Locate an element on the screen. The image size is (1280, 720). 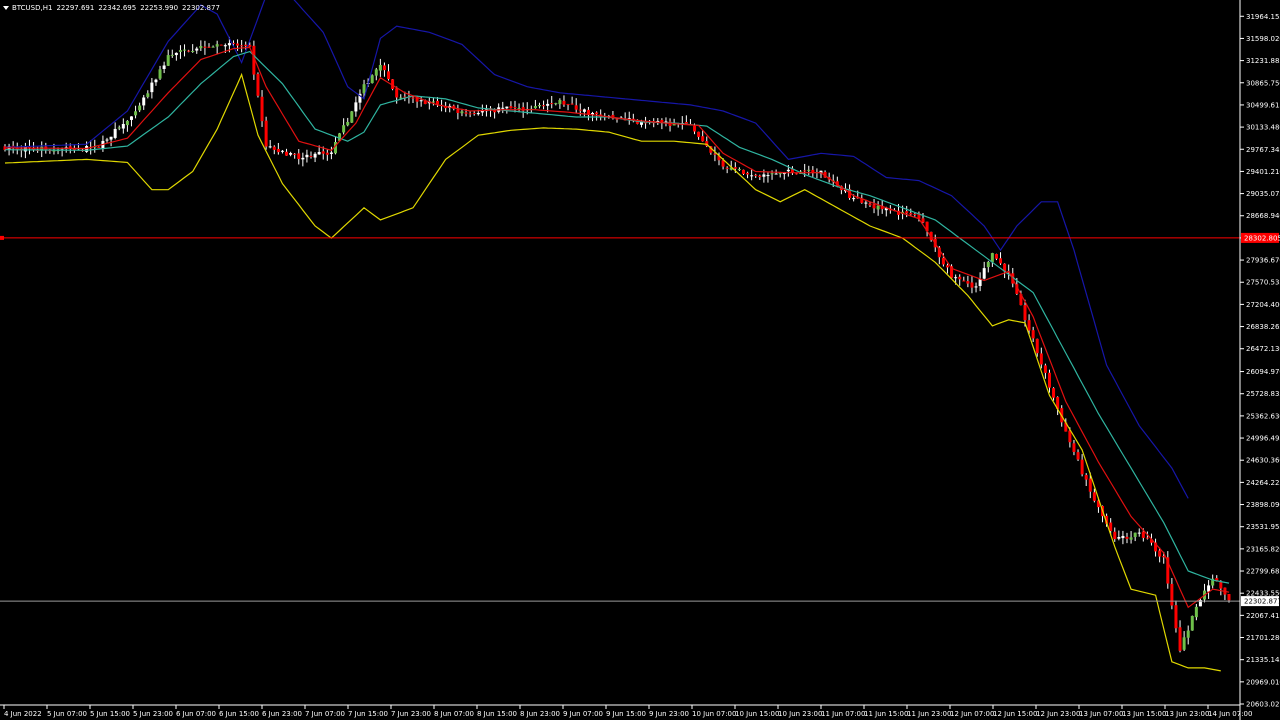
price-tick-label: 29767.345 is located at coordinates (1263, 150).